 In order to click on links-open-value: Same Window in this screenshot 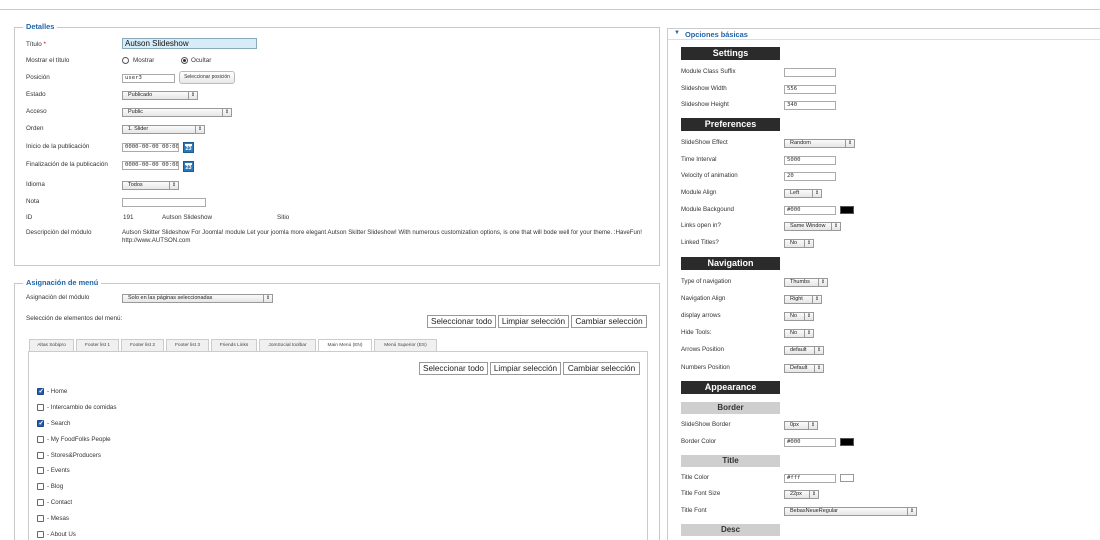, I will do `click(808, 226)`.